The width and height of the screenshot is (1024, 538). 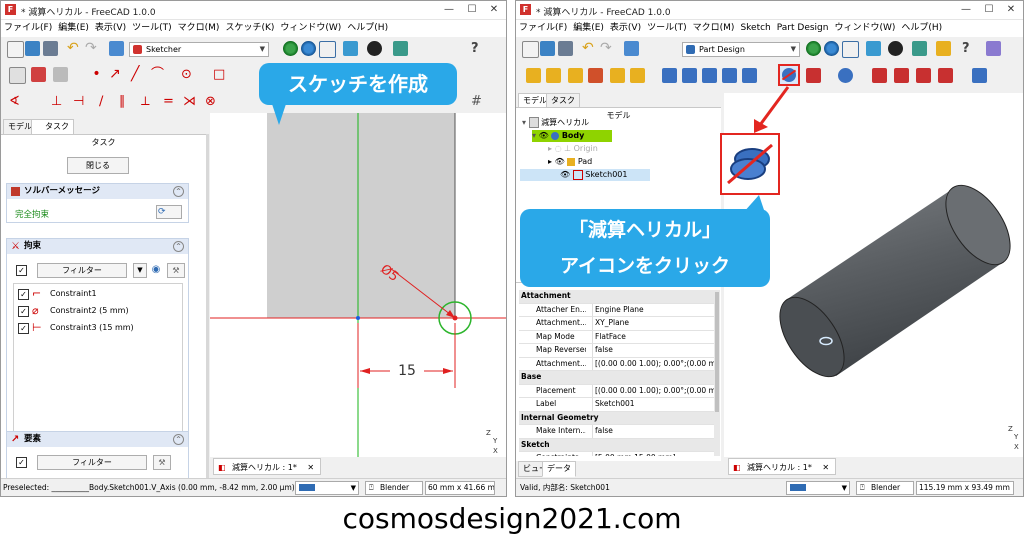 I want to click on block-icon: ⊗, so click(x=212, y=101).